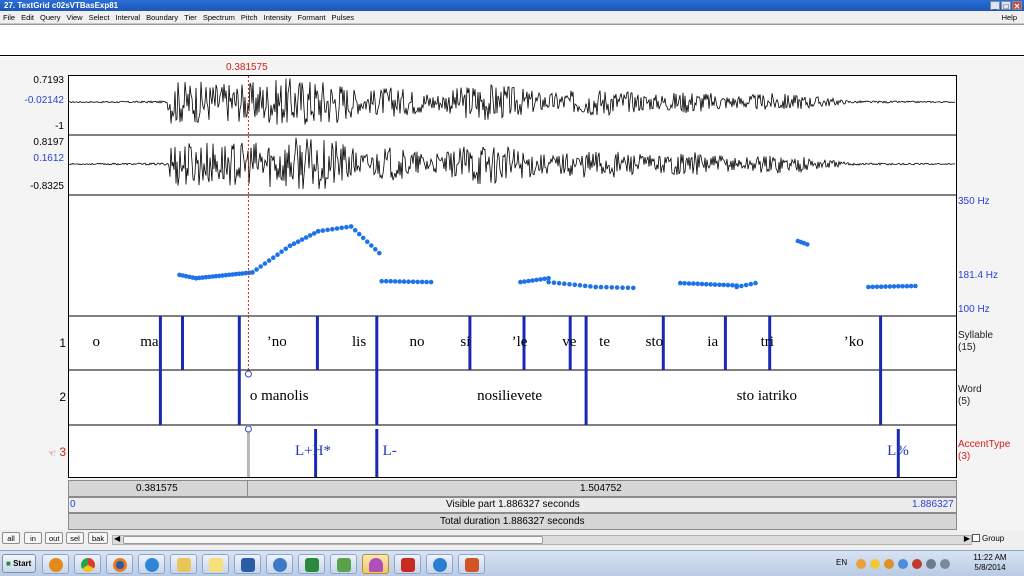  What do you see at coordinates (278, 17) in the screenshot?
I see `menu-intensity: Intensity` at bounding box center [278, 17].